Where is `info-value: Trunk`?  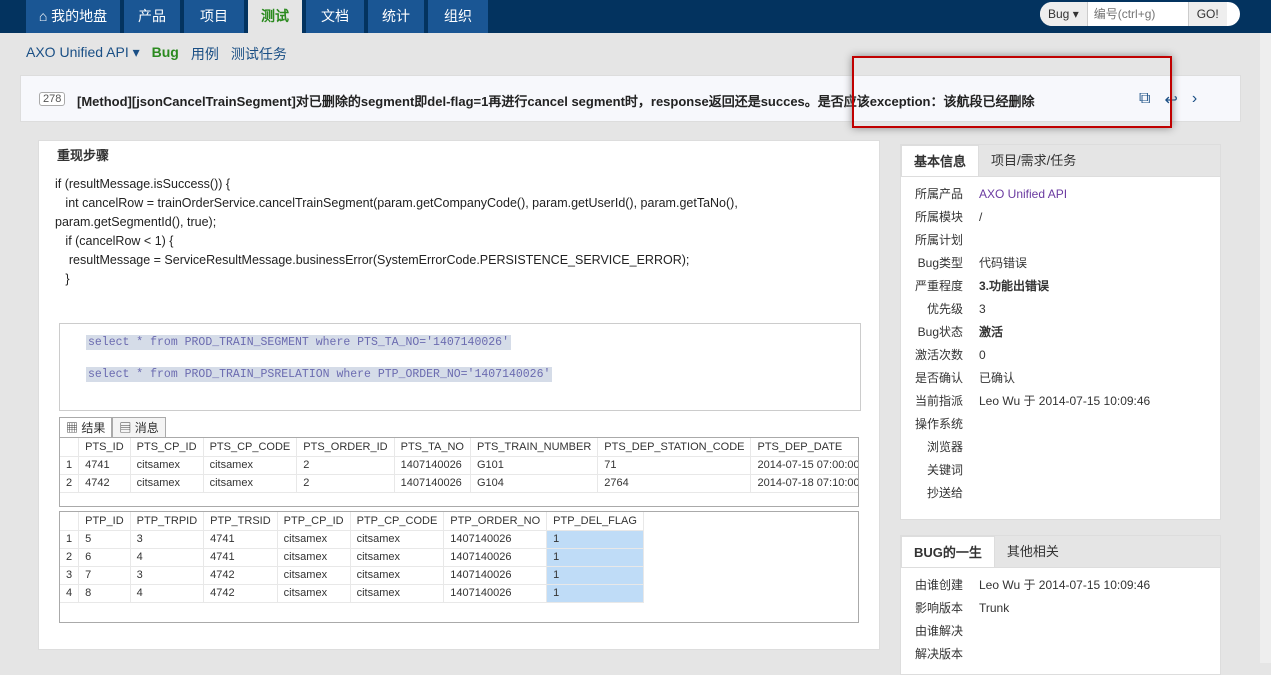 info-value: Trunk is located at coordinates (994, 608).